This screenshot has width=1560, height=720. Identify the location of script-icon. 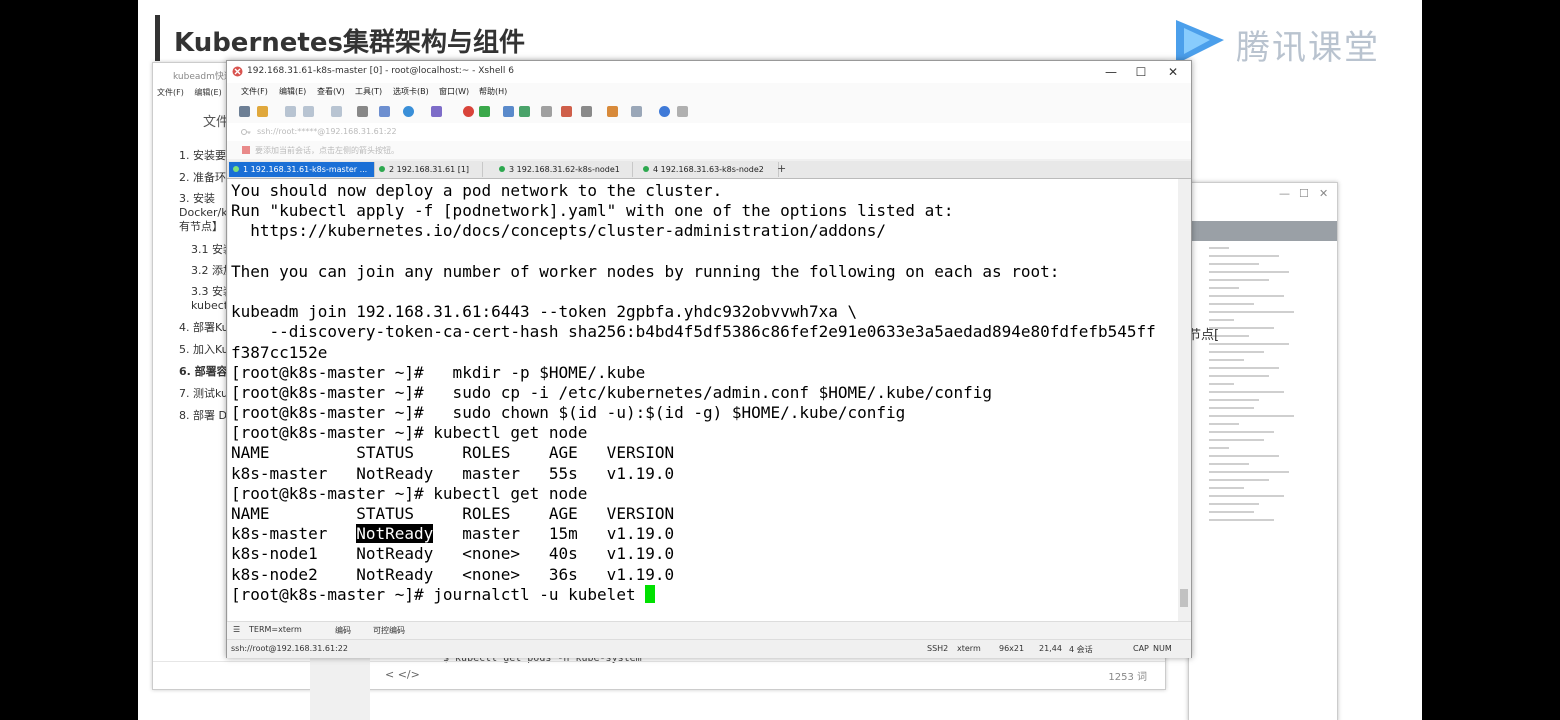
(566, 111).